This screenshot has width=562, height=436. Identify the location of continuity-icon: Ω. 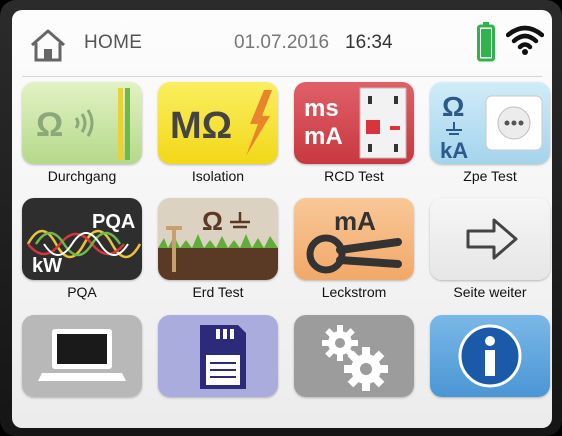
(82, 123).